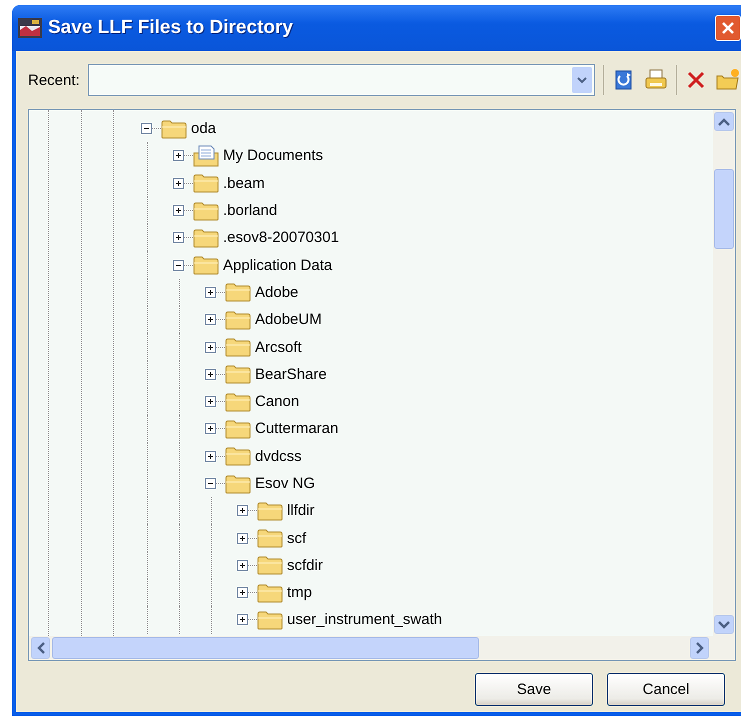  I want to click on folder-name: Arcsoft, so click(278, 347).